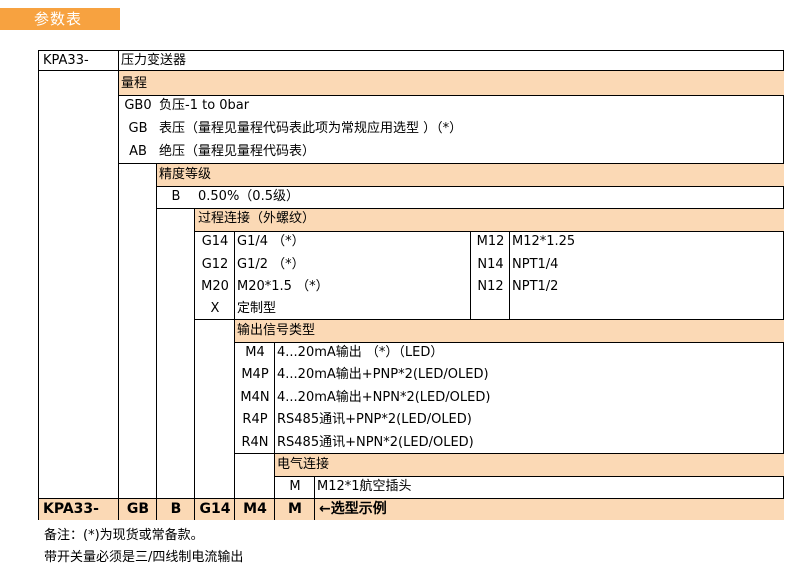 The image size is (805, 574). What do you see at coordinates (204, 105) in the screenshot?
I see `range-desc-gb0: 负压-1 to 0bar` at bounding box center [204, 105].